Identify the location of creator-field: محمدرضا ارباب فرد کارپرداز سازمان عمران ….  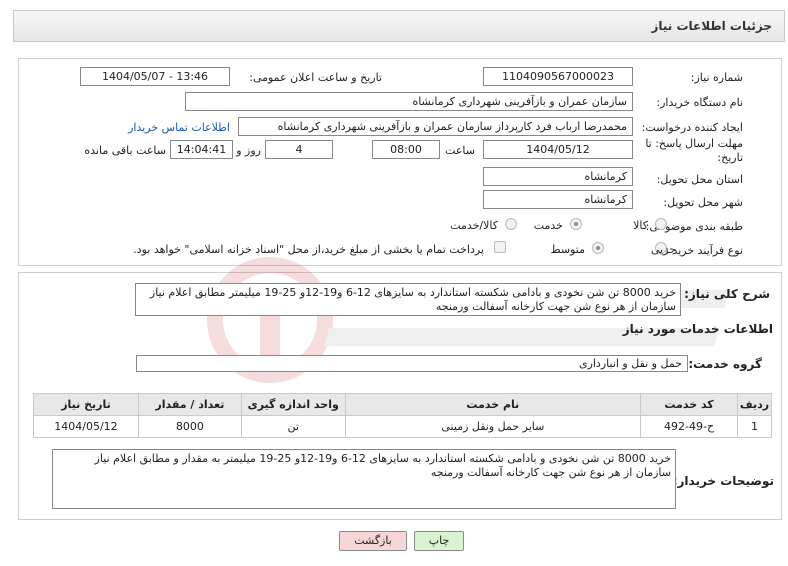
(435, 126).